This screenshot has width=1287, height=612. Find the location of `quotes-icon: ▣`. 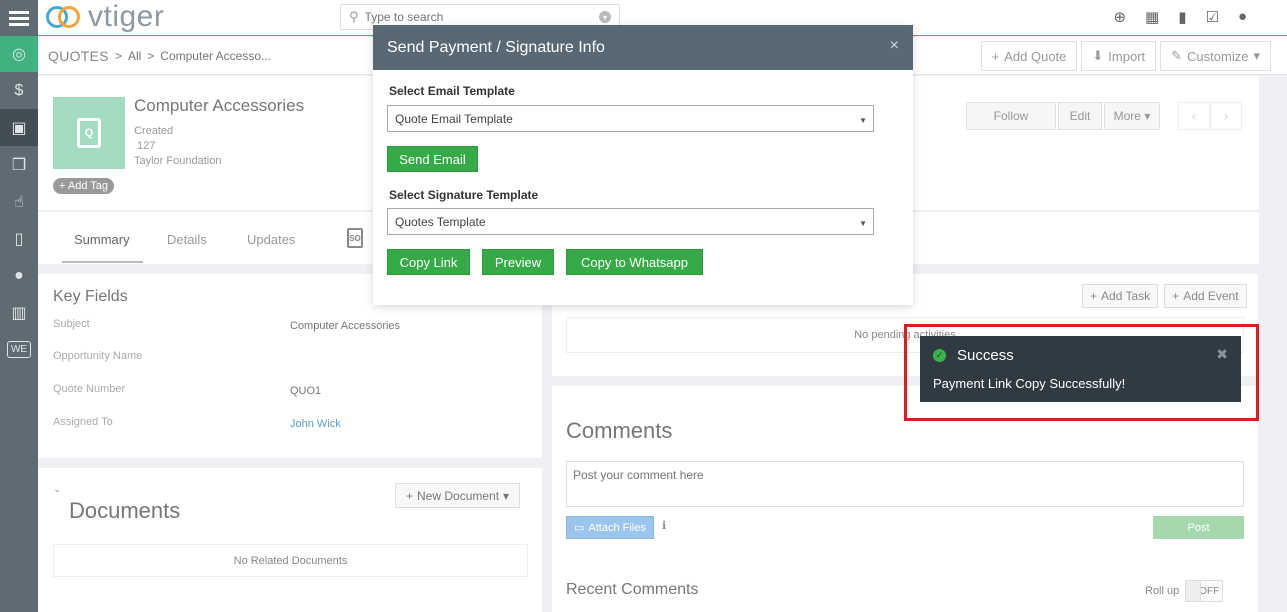

quotes-icon: ▣ is located at coordinates (19, 127).